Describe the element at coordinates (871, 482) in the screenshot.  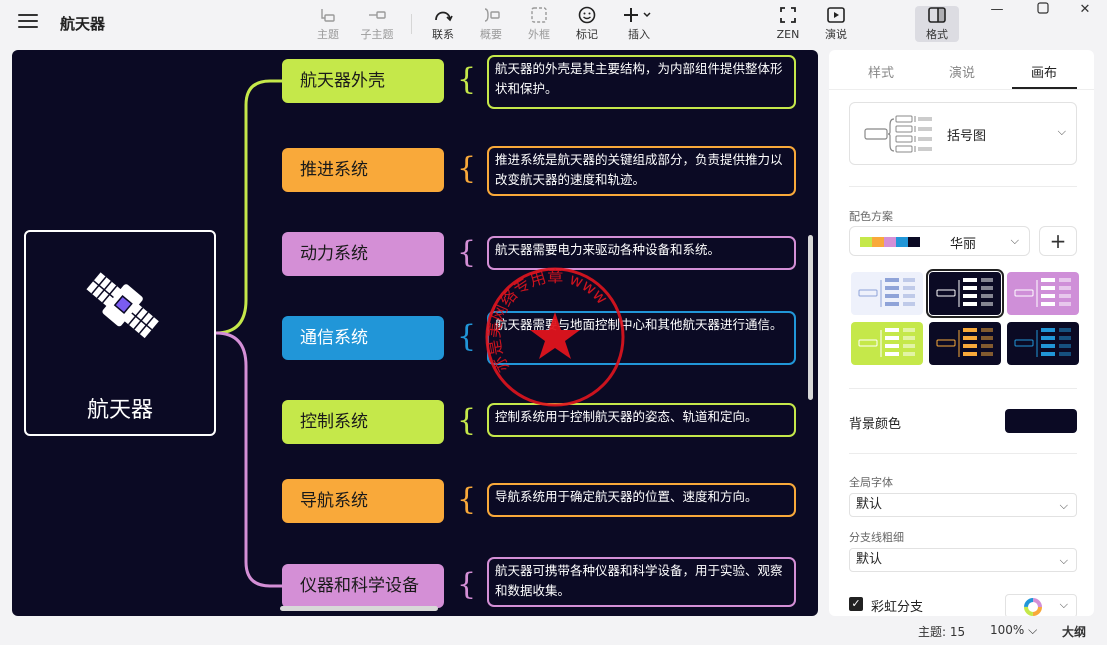
I see `global-font-label: 全局字体` at that location.